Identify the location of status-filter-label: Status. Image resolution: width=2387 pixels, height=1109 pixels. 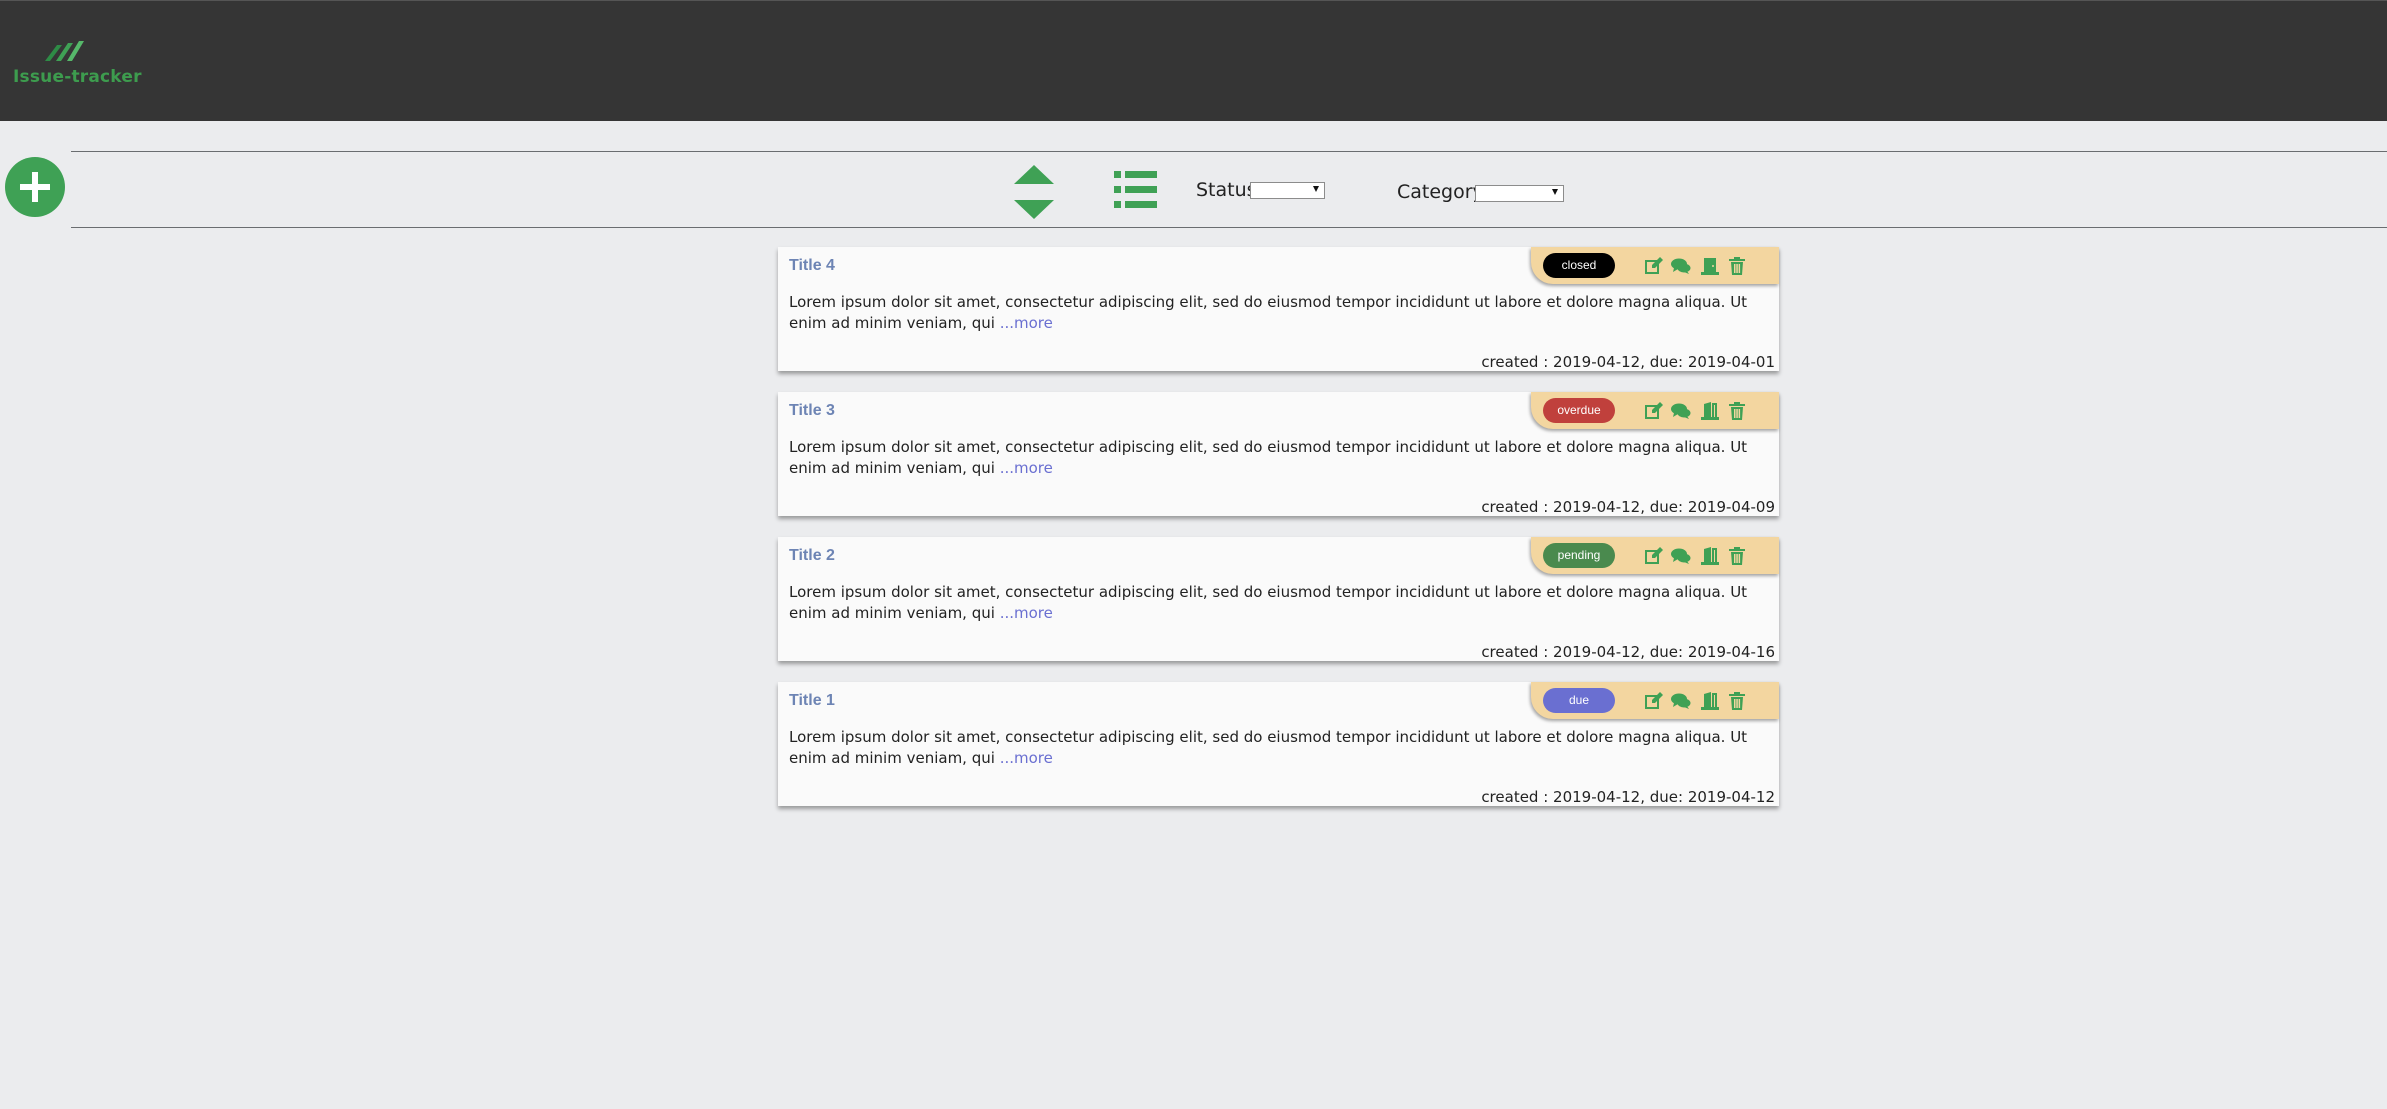
(1226, 190).